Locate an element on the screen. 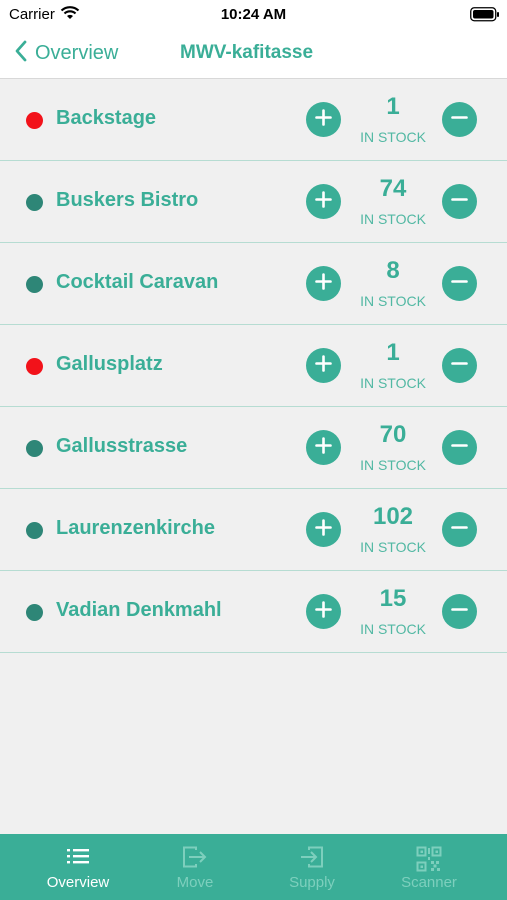  stock-count: 102 is located at coordinates (393, 516).